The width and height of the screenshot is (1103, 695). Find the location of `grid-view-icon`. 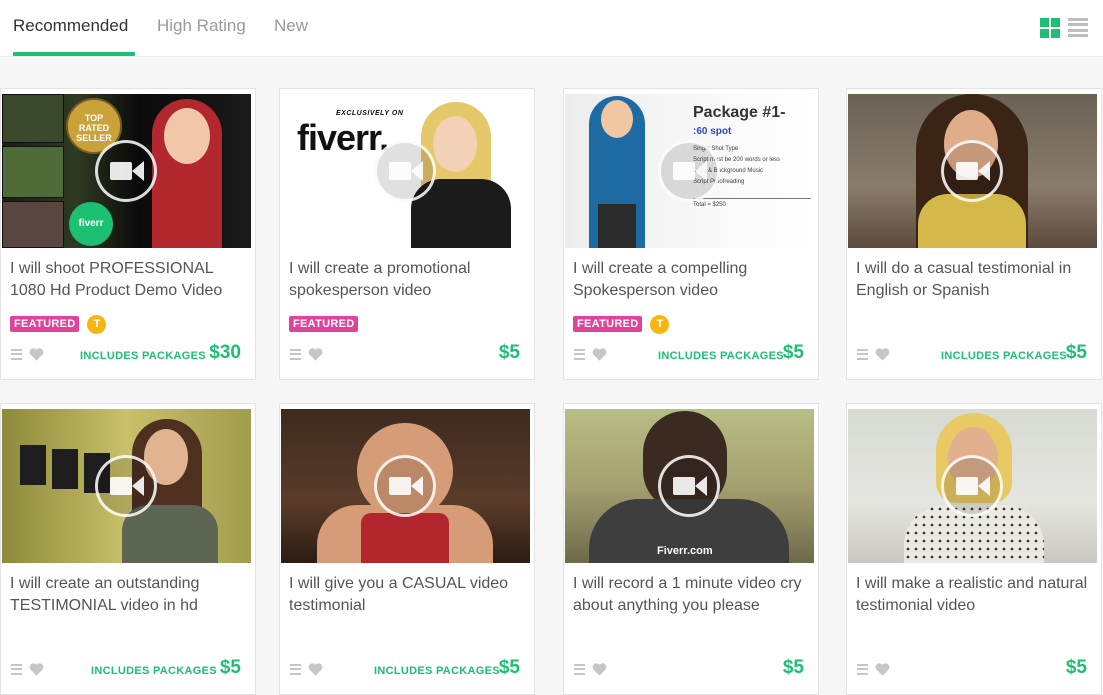

grid-view-icon is located at coordinates (1050, 28).